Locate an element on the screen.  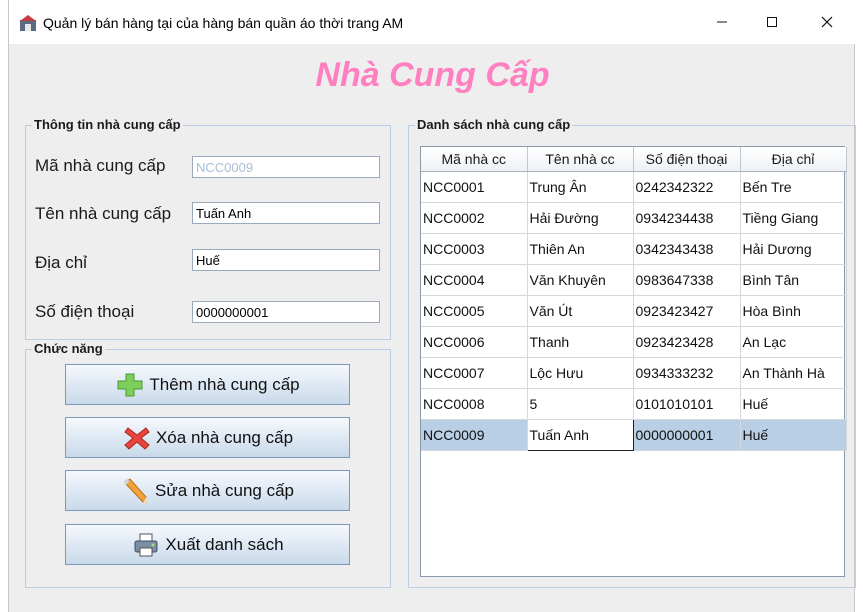
minimize-button is located at coordinates (722, 22).